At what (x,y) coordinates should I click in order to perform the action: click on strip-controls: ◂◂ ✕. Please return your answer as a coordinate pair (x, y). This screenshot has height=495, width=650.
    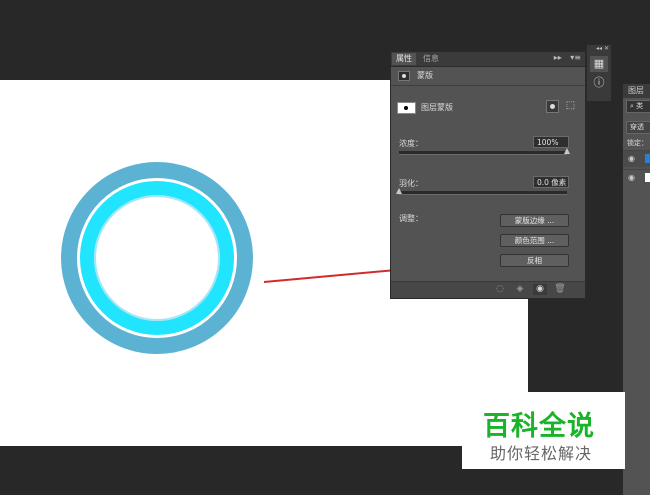
    Looking at the image, I should click on (599, 49).